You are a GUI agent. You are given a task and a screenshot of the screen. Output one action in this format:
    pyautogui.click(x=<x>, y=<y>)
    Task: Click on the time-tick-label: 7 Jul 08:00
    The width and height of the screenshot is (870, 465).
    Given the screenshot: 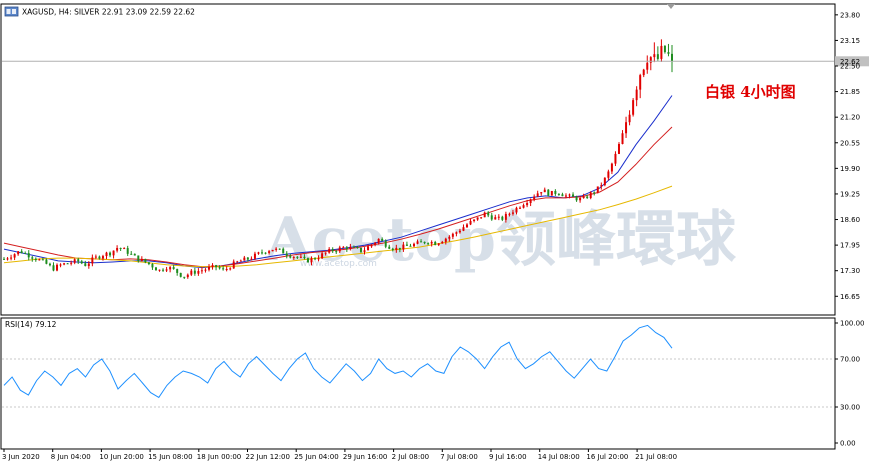 What is the action you would take?
    pyautogui.click(x=459, y=457)
    